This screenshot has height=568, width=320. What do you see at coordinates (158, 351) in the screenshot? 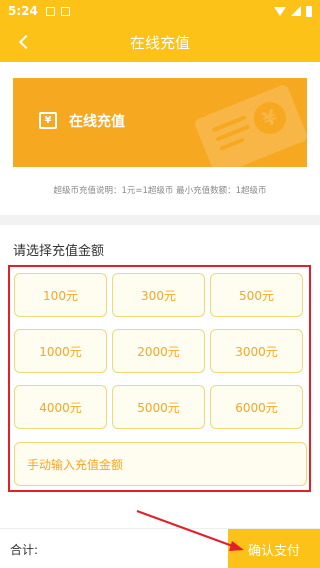
I see `amount-option-2000: 2000元` at bounding box center [158, 351].